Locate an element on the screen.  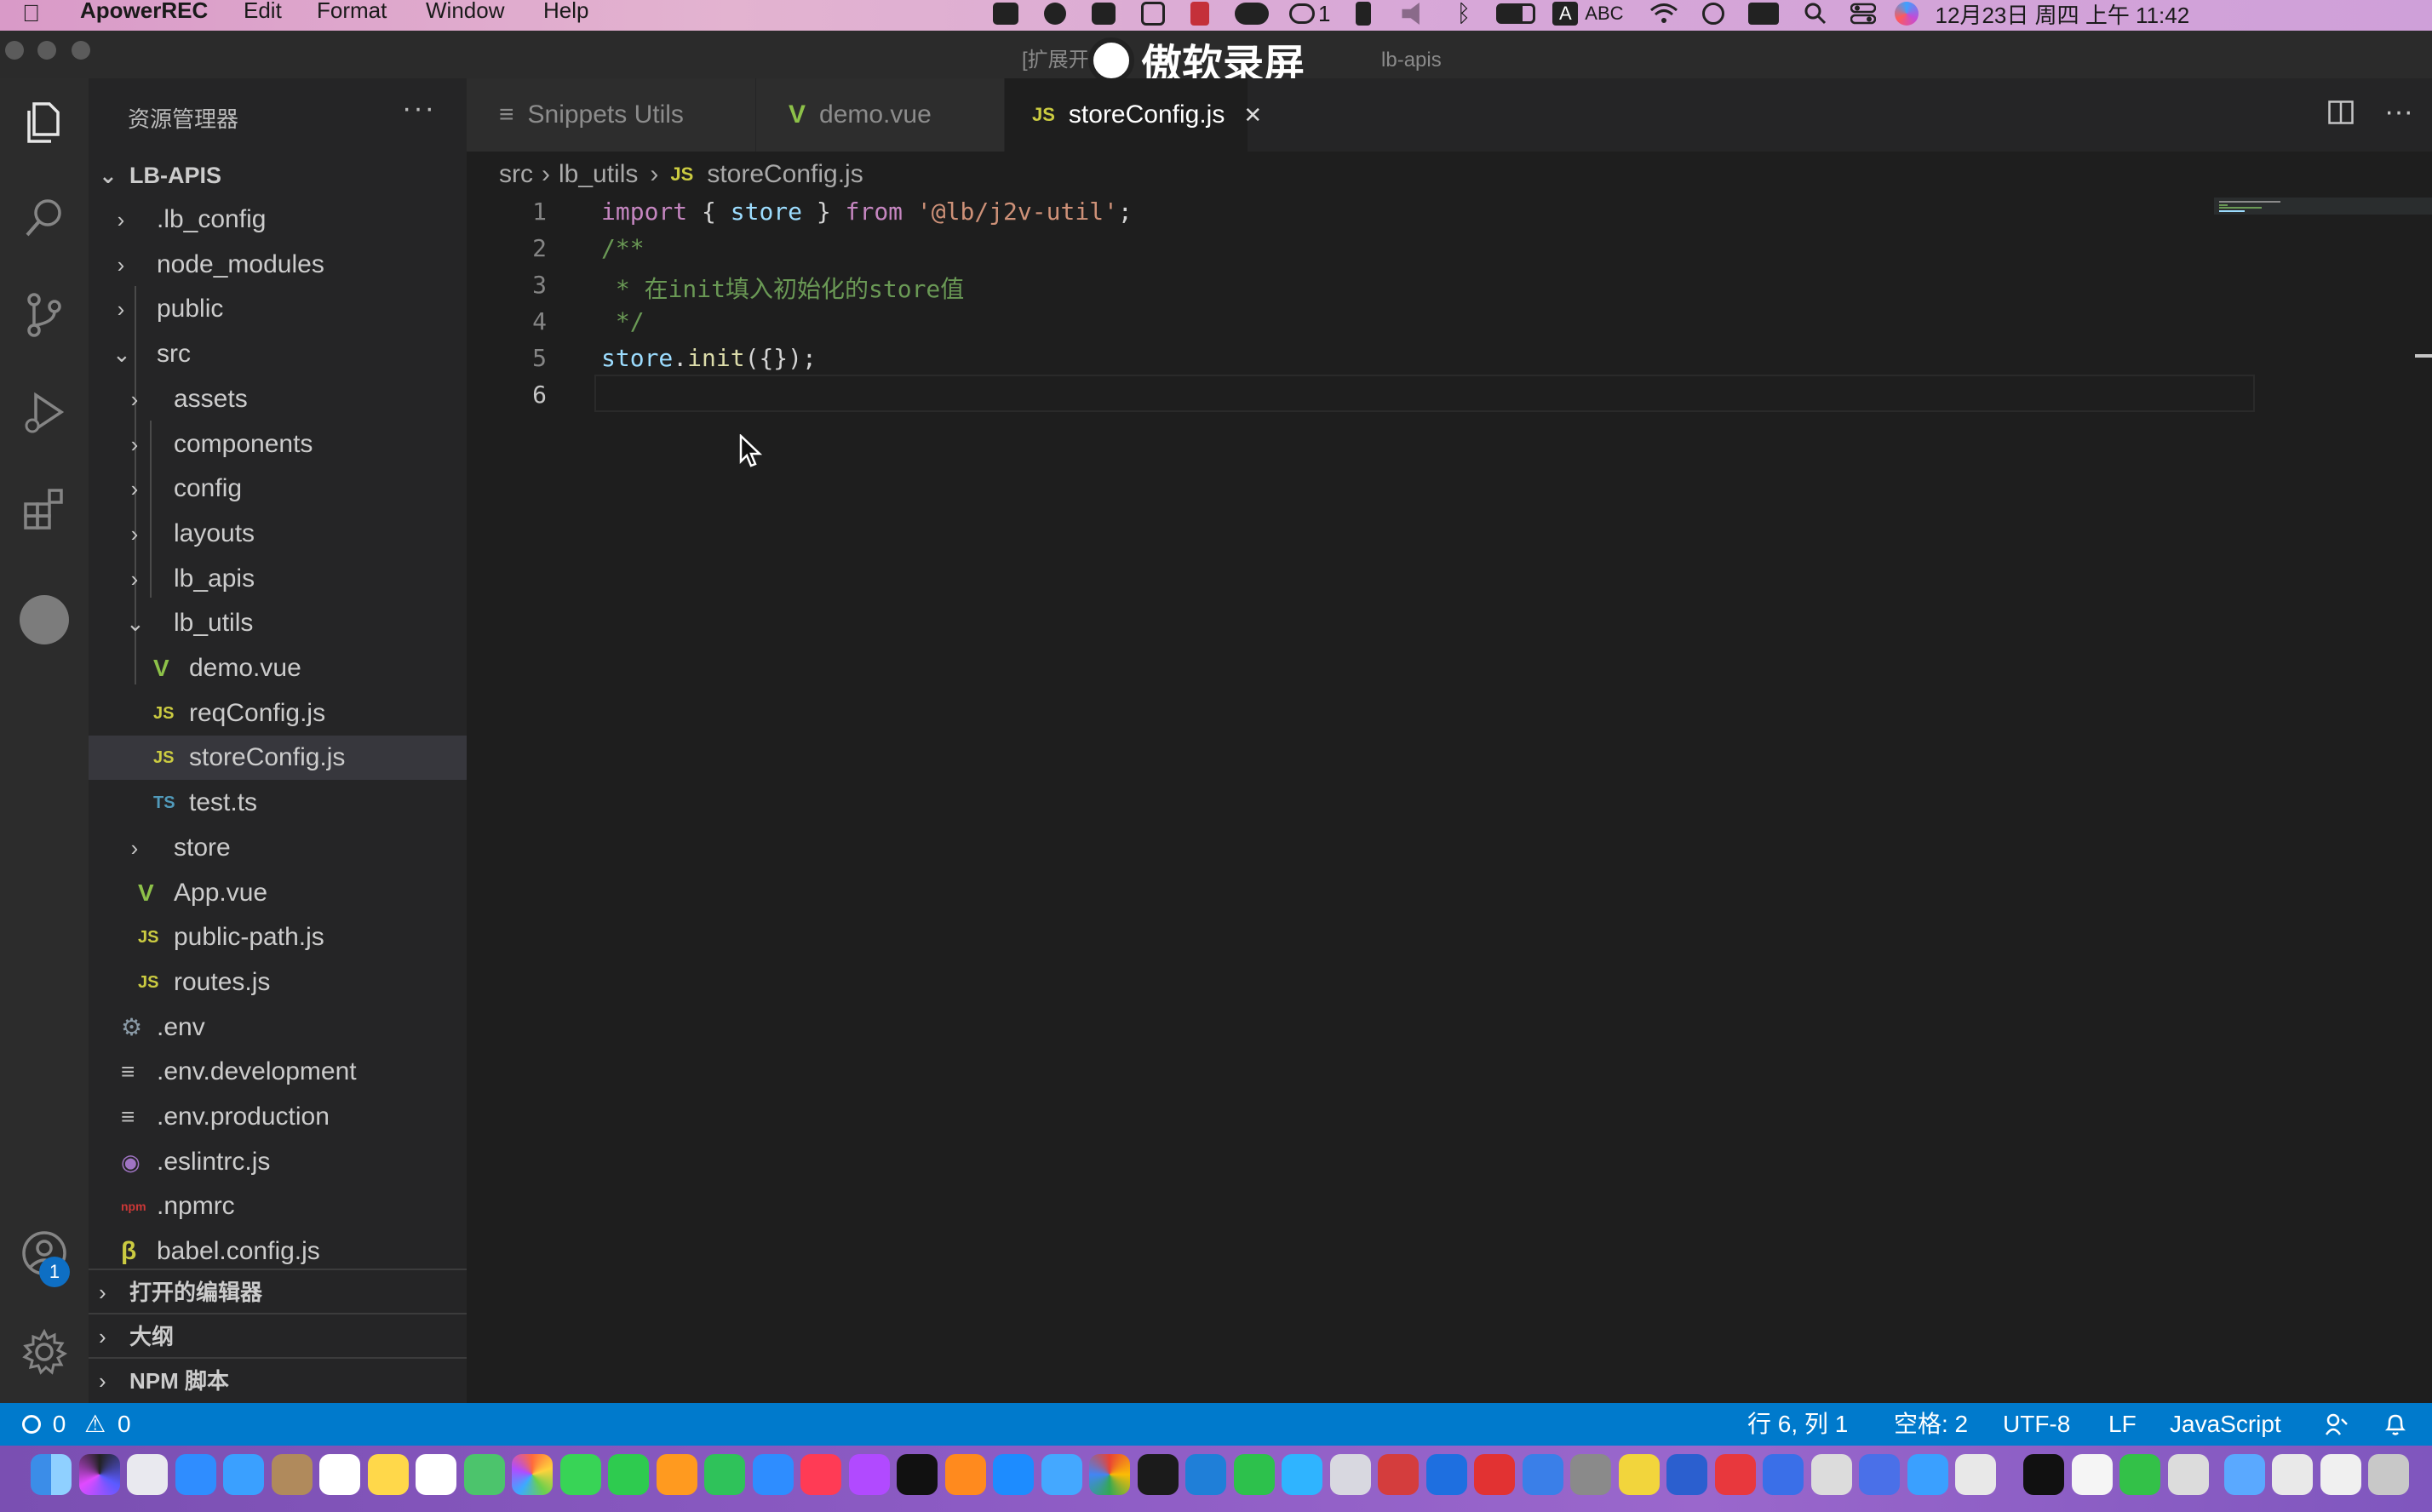
tree-item: › node_modules is located at coordinates (278, 265).